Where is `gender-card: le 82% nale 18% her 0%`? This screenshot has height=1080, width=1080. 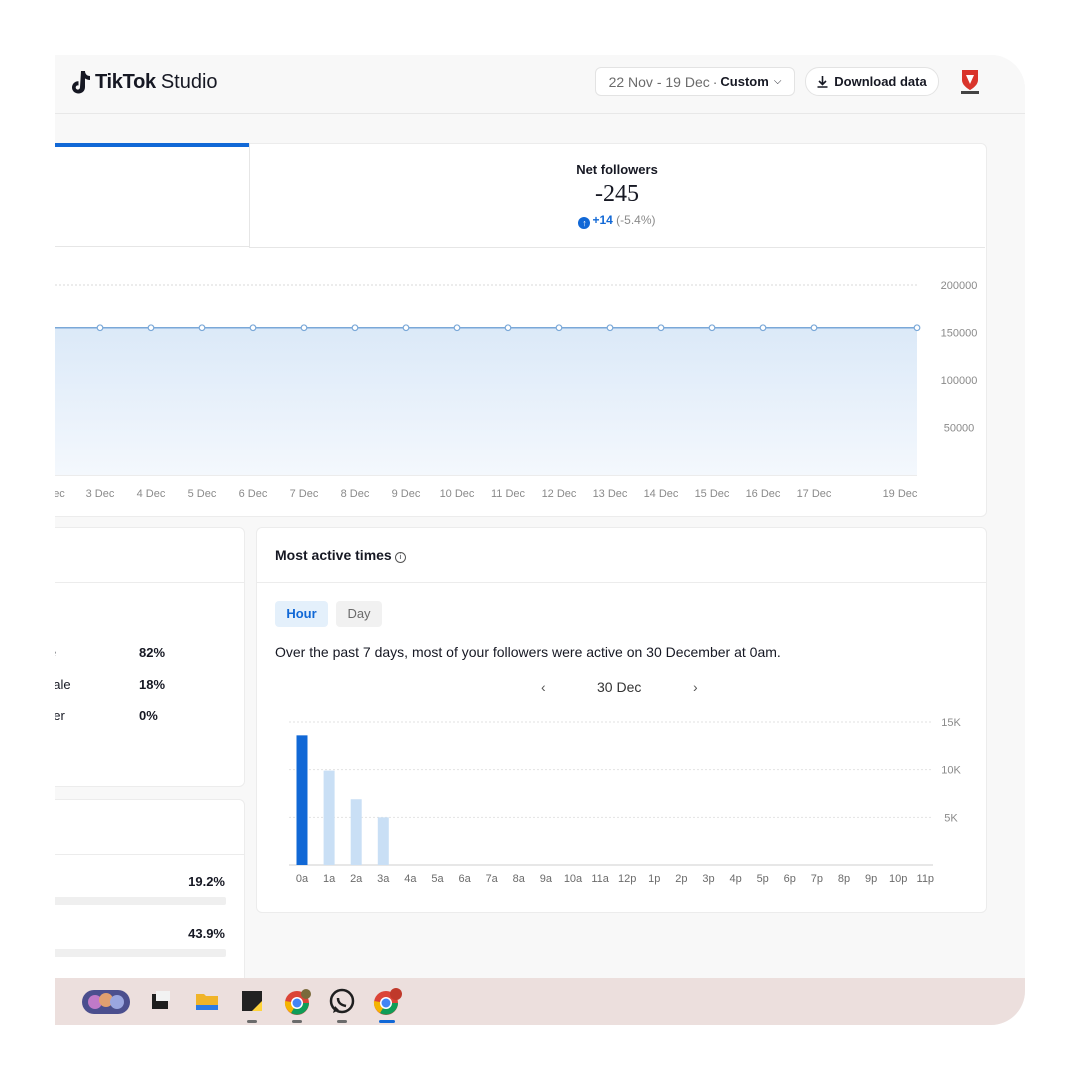
gender-card: le 82% nale 18% her 0% is located at coordinates (150, 657).